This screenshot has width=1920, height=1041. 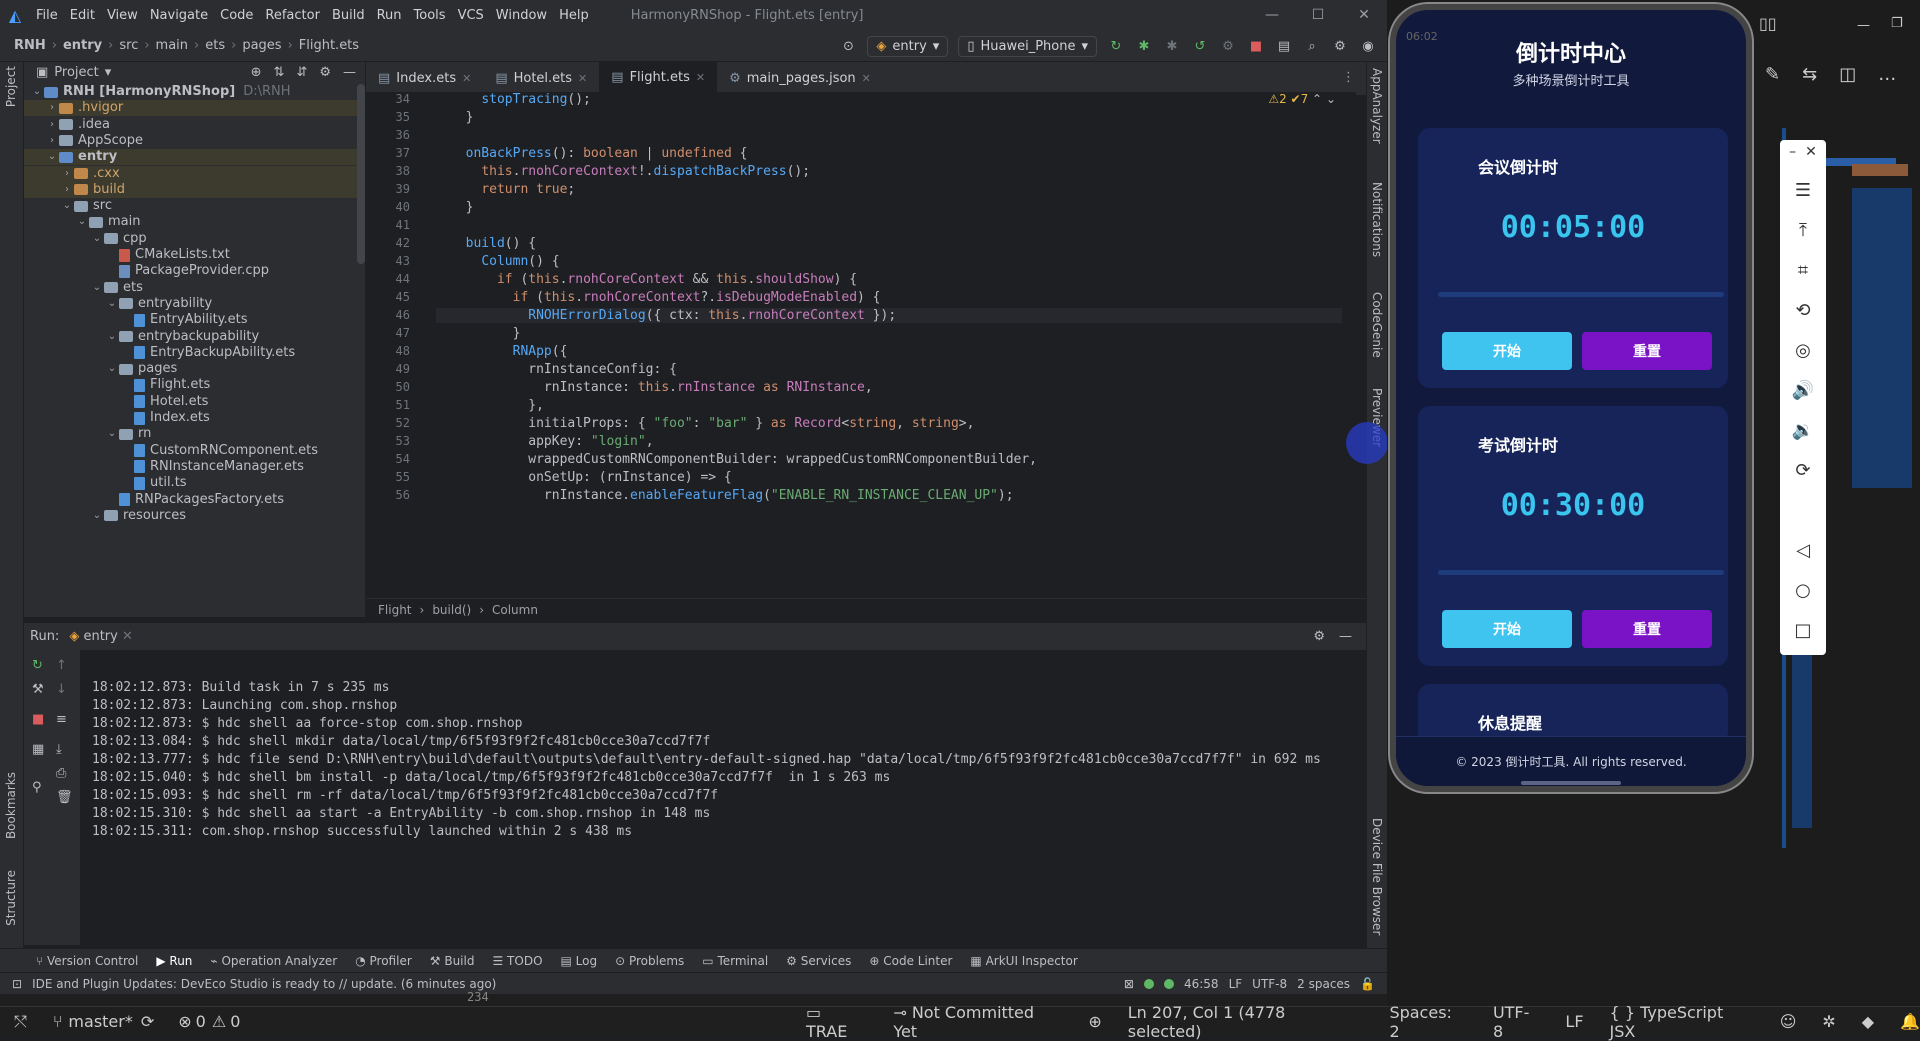 What do you see at coordinates (38, 749) in the screenshot?
I see `layout-icon: ▦` at bounding box center [38, 749].